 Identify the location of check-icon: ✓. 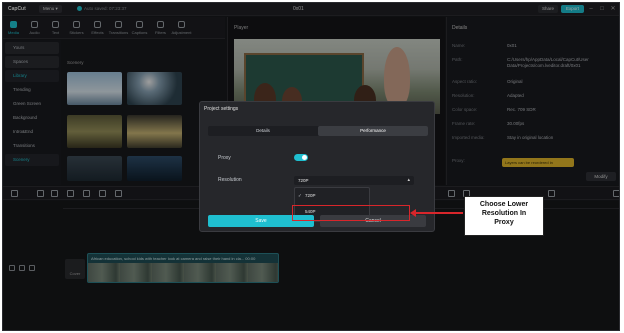
(300, 195).